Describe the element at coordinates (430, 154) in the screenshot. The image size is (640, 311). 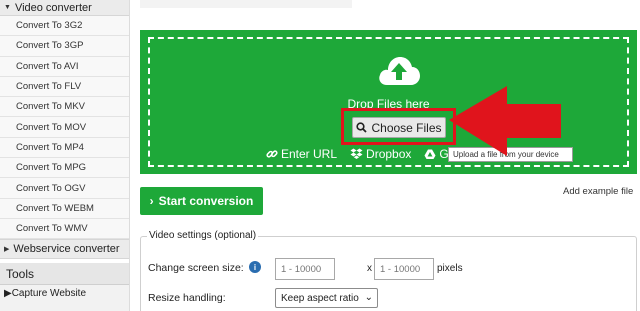
I see `google-drive-icon` at that location.